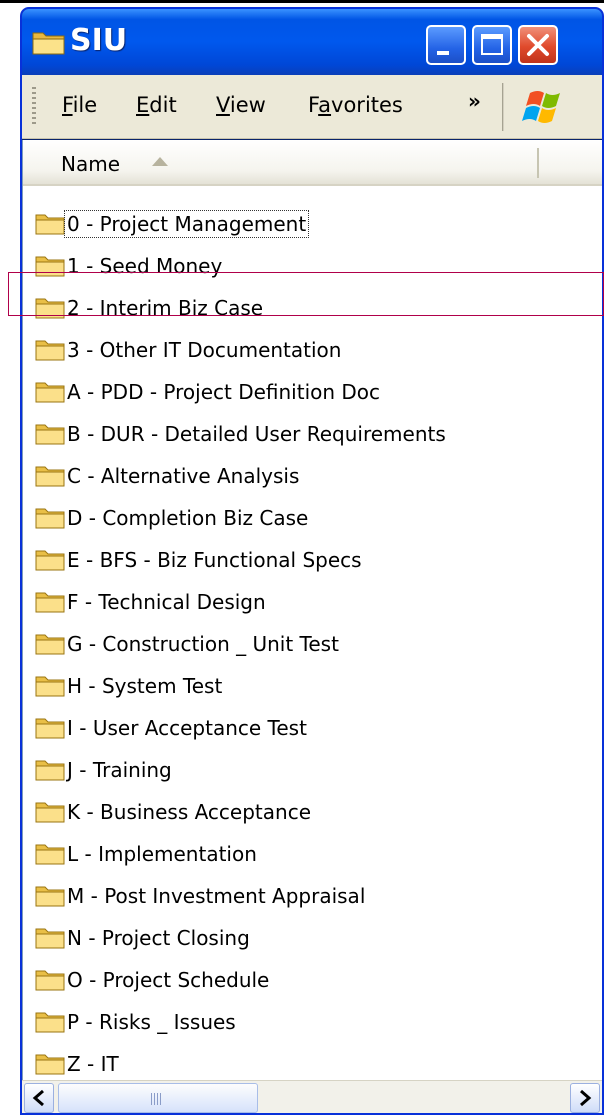 This screenshot has height=1119, width=604. What do you see at coordinates (315, 770) in the screenshot?
I see `folder-row: J - Training` at bounding box center [315, 770].